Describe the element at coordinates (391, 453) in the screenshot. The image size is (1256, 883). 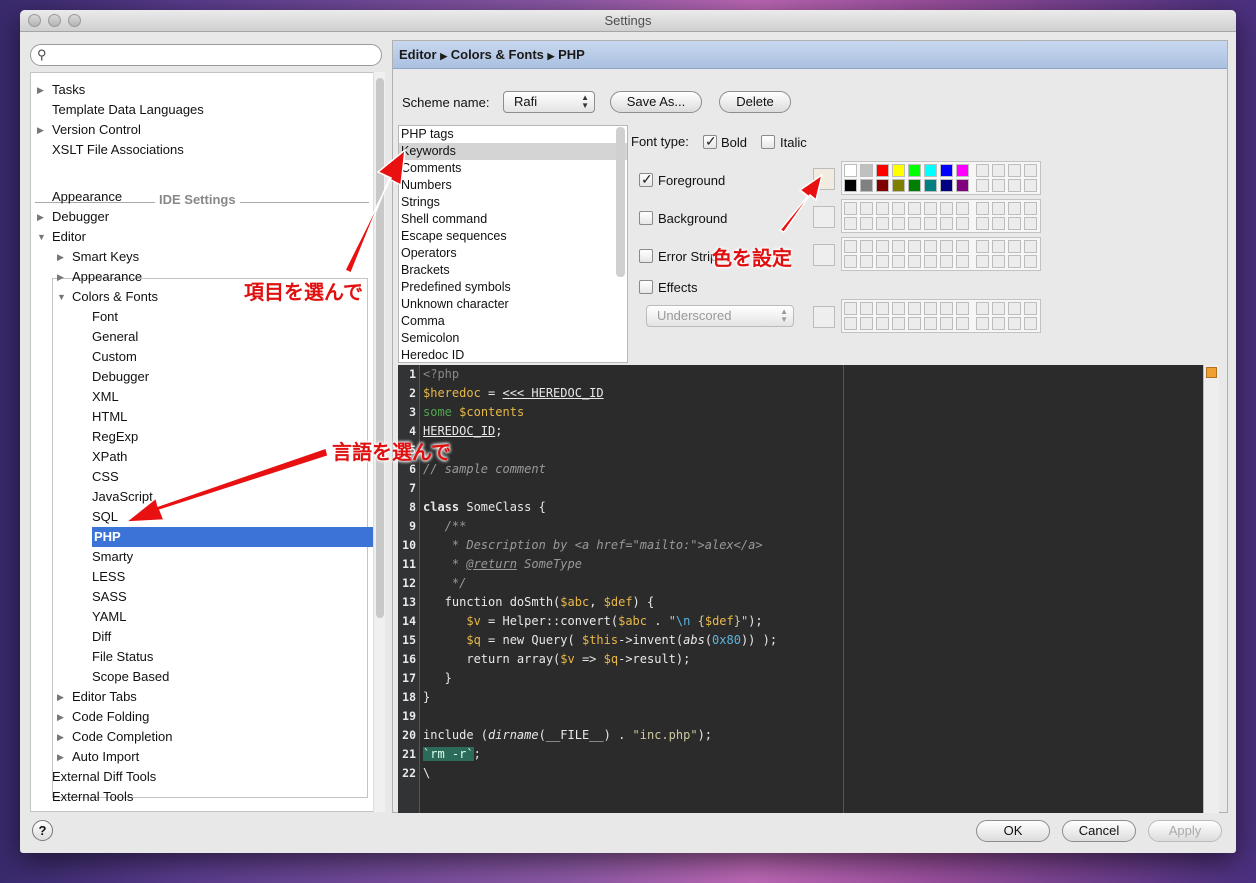
I see `annotation-select-language: 言語を選んで` at that location.